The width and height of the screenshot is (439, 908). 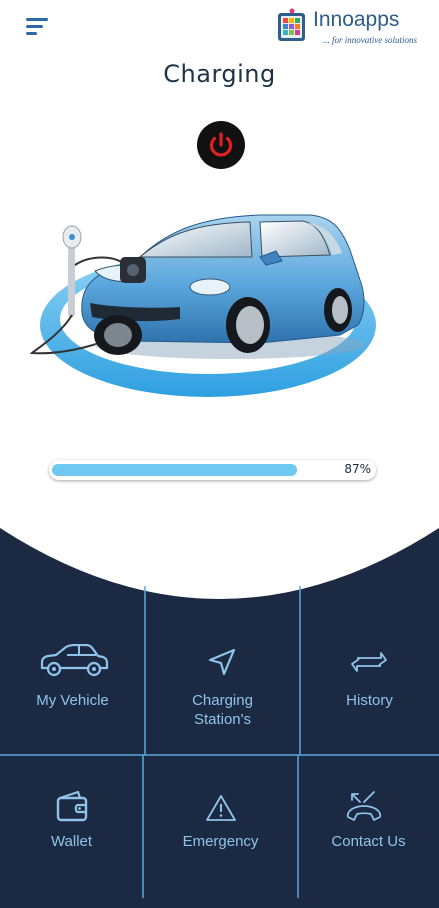 I want to click on logo-icon, so click(x=291, y=24).